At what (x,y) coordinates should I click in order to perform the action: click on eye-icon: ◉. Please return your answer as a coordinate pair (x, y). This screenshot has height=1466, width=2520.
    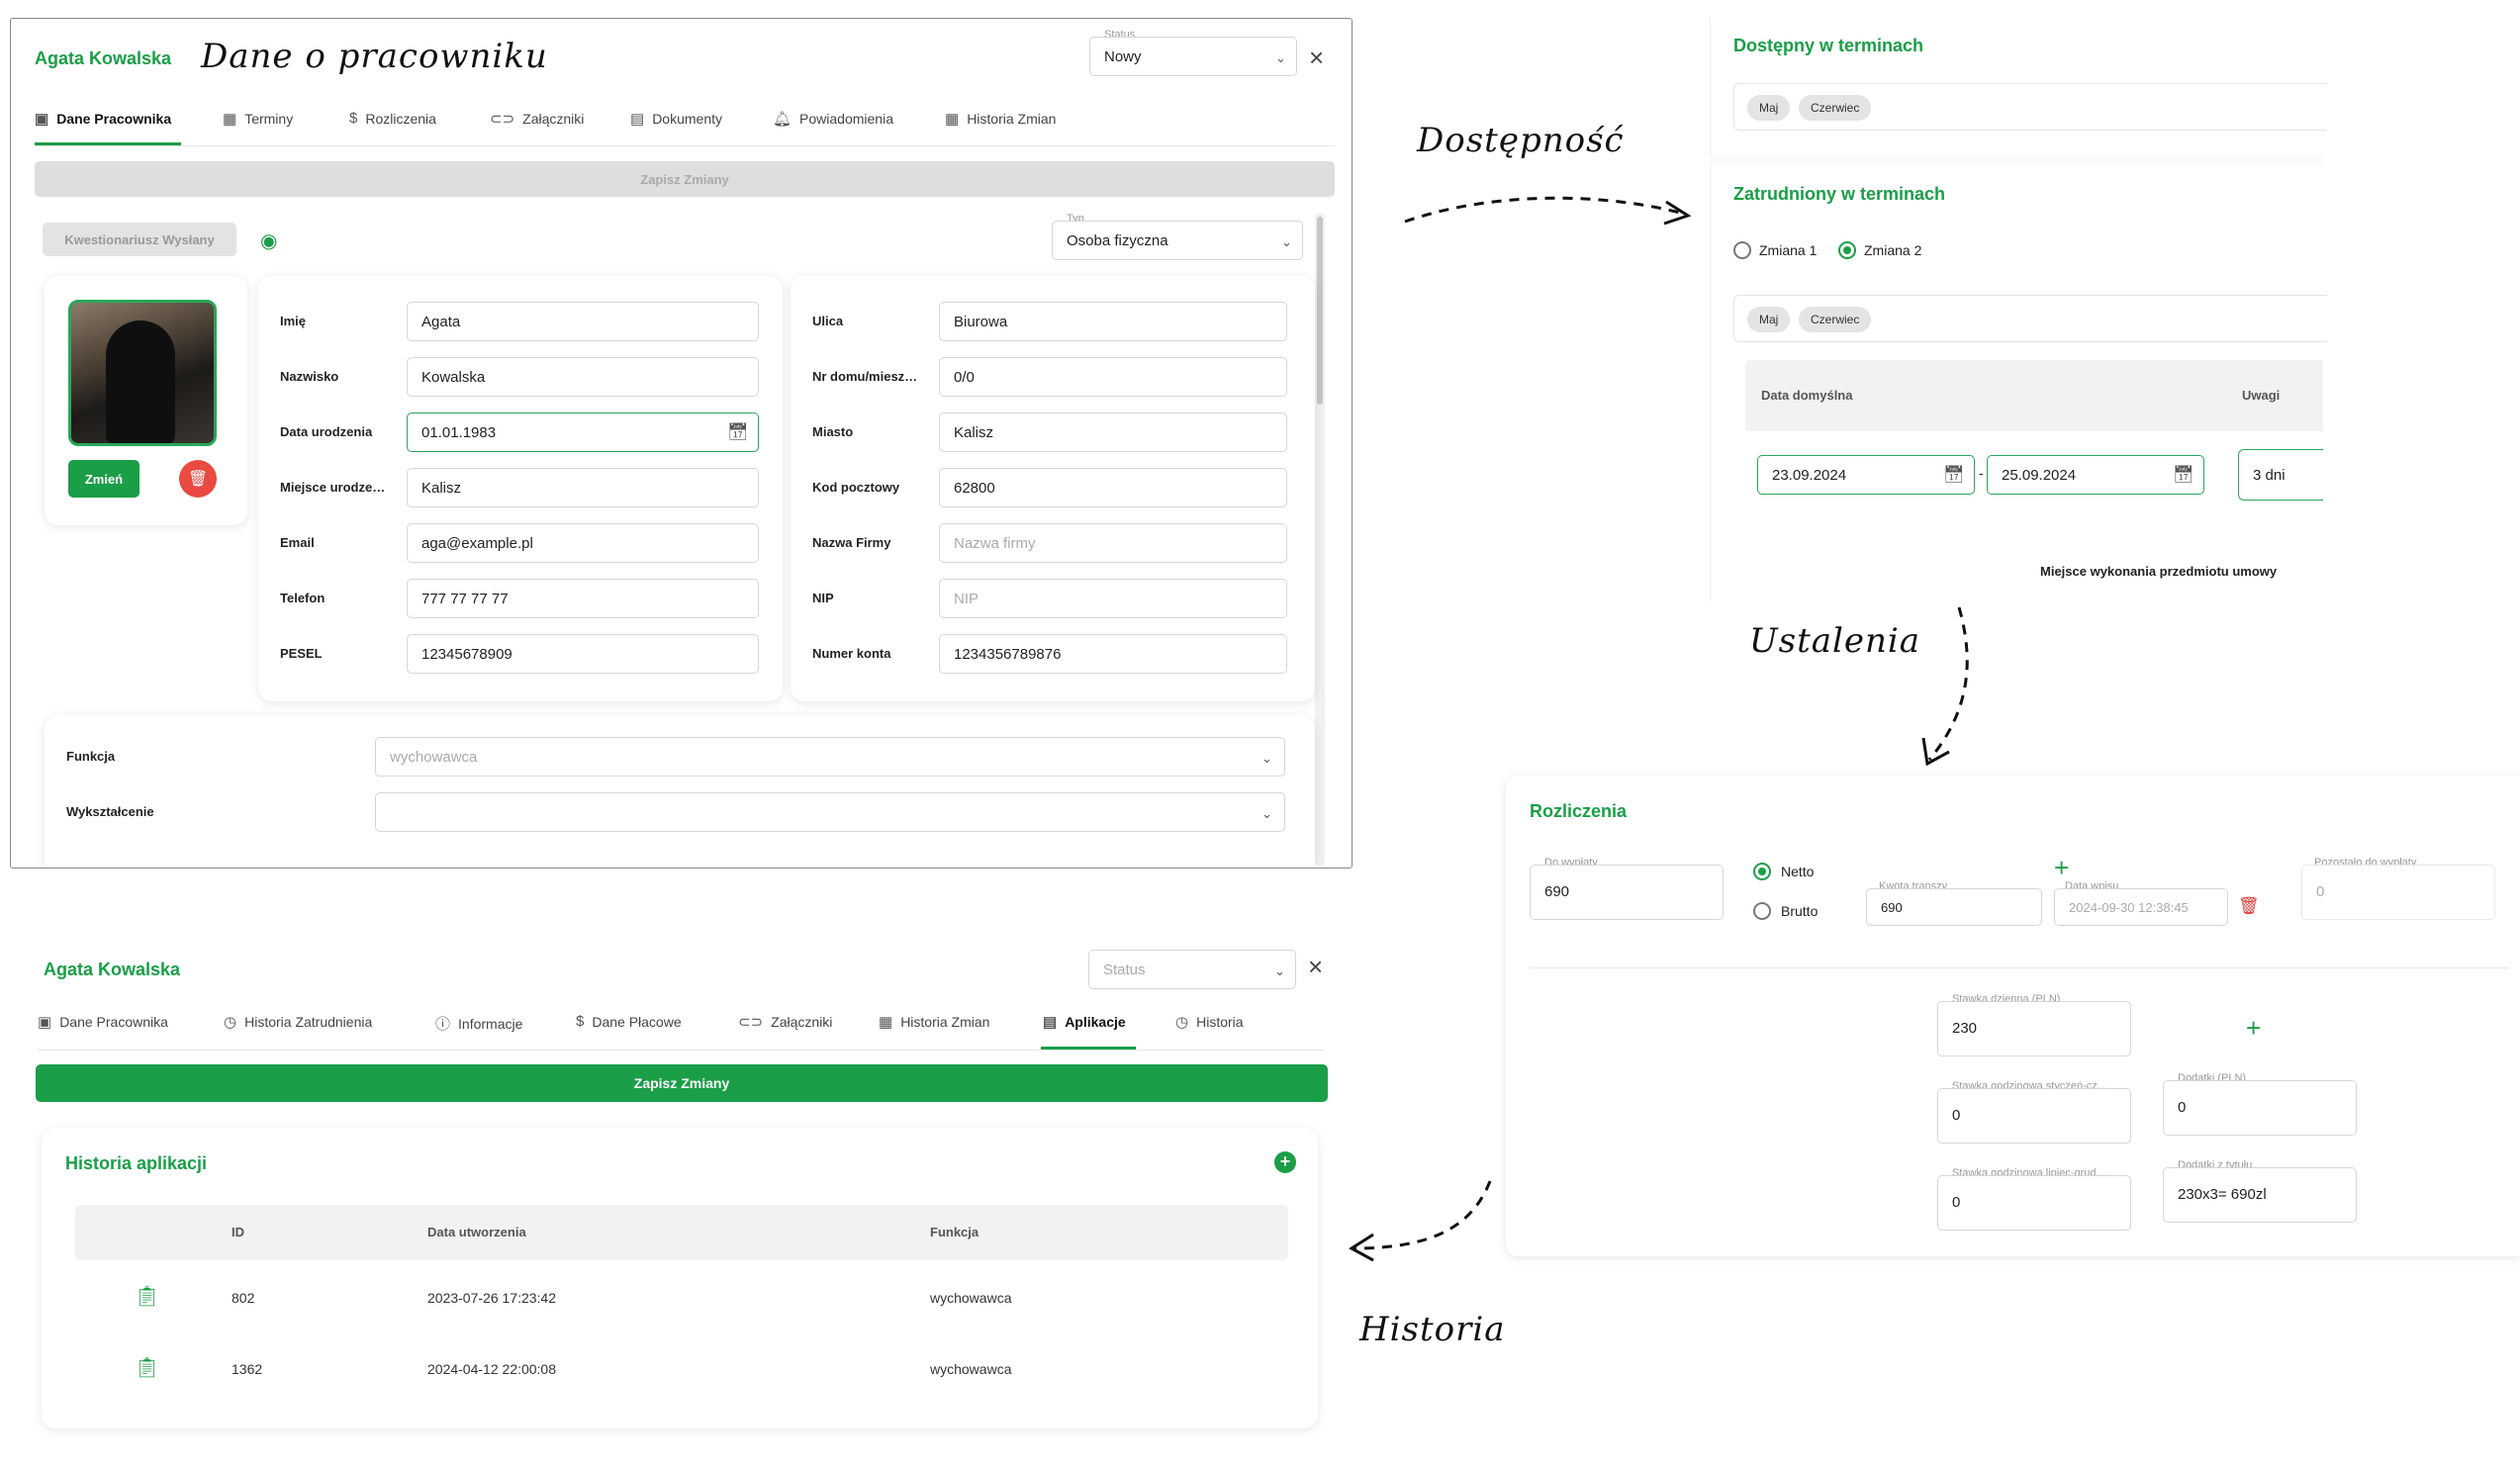
    Looking at the image, I should click on (268, 241).